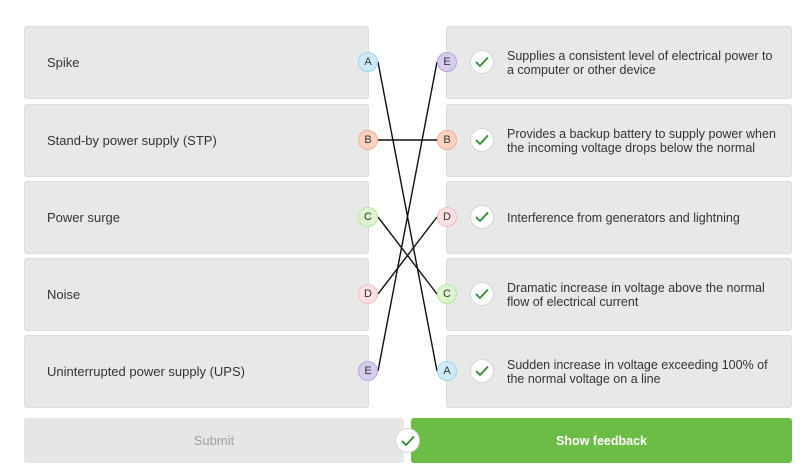  Describe the element at coordinates (64, 294) in the screenshot. I see `left-item-label: Noise` at that location.